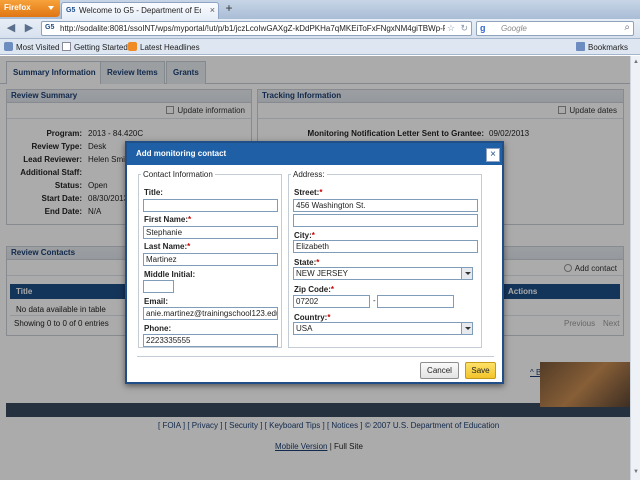  I want to click on scroll-down-icon: ▼, so click(636, 472).